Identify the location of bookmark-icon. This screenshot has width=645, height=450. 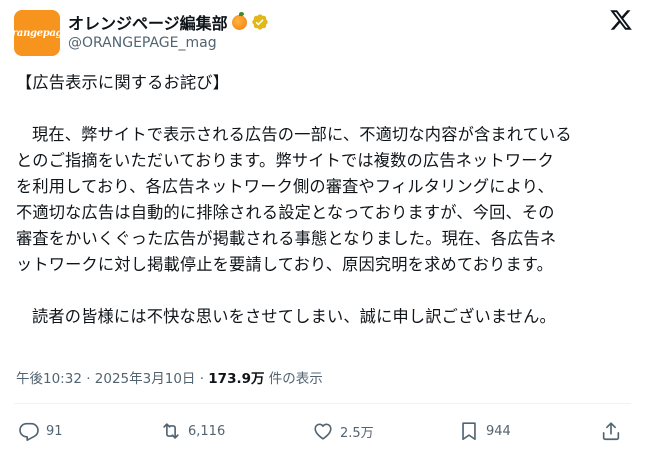
(469, 431).